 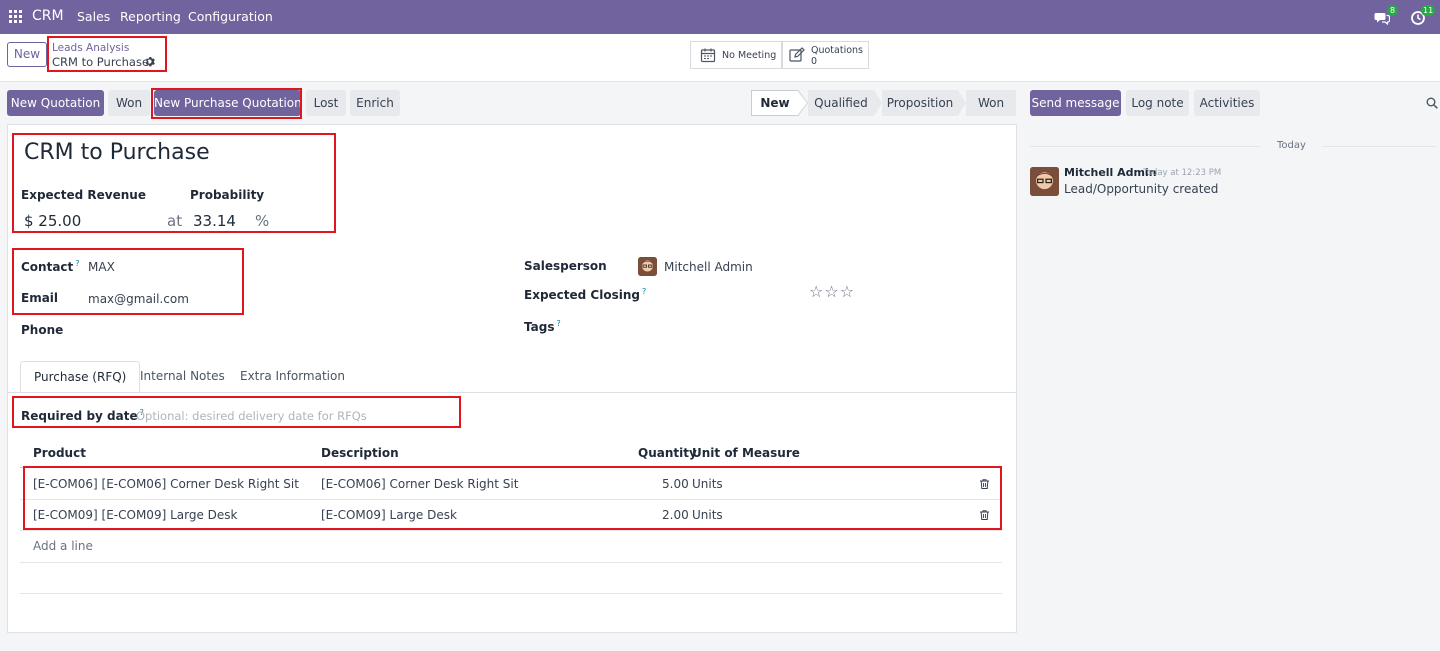 What do you see at coordinates (920, 103) in the screenshot?
I see `stage-proposition: Proposition` at bounding box center [920, 103].